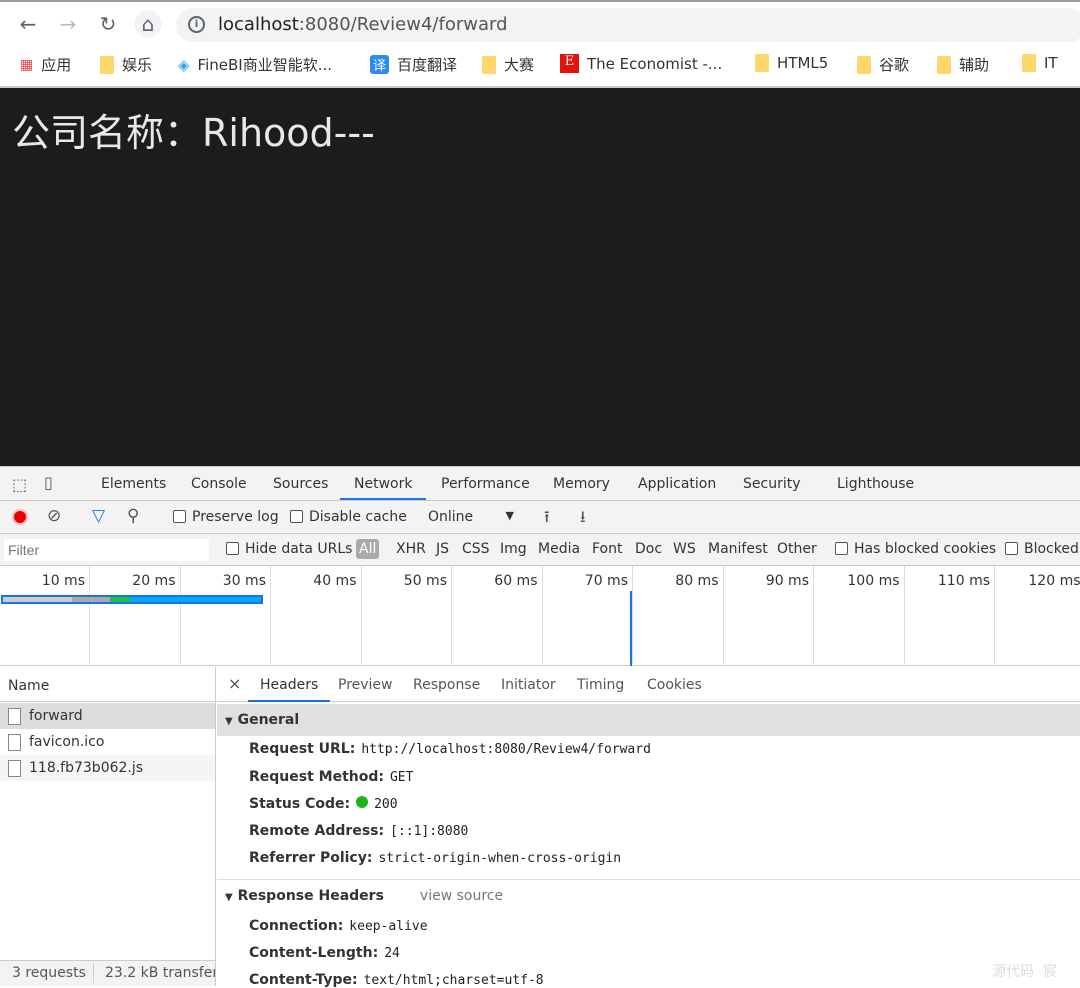  What do you see at coordinates (1038, 616) in the screenshot?
I see `timeline-tick: 120 ms` at bounding box center [1038, 616].